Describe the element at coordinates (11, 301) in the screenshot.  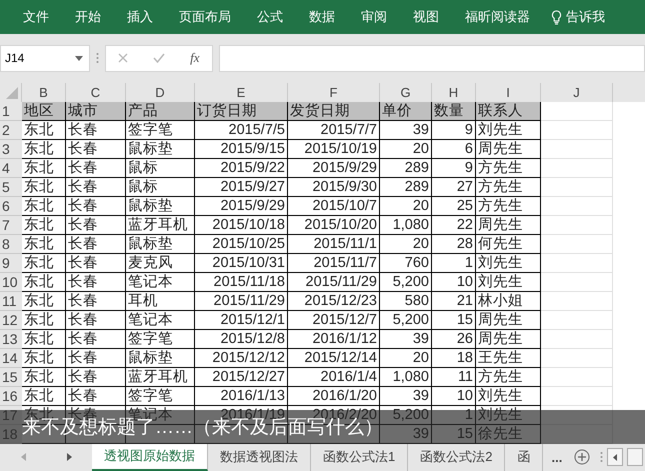
I see `row-number: 11` at that location.